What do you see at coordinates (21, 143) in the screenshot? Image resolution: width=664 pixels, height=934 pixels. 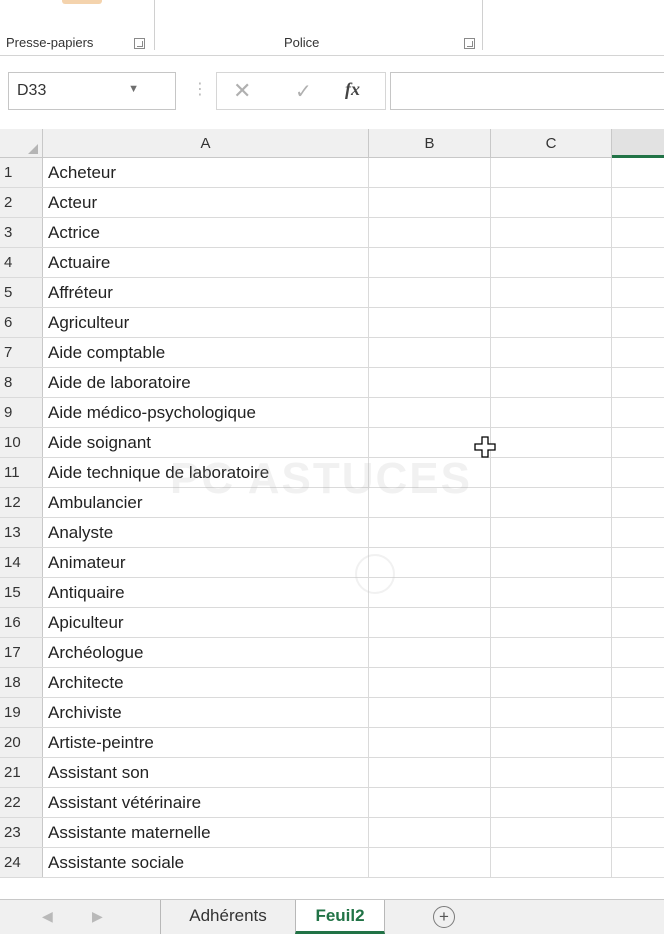 I see `select-all-button` at bounding box center [21, 143].